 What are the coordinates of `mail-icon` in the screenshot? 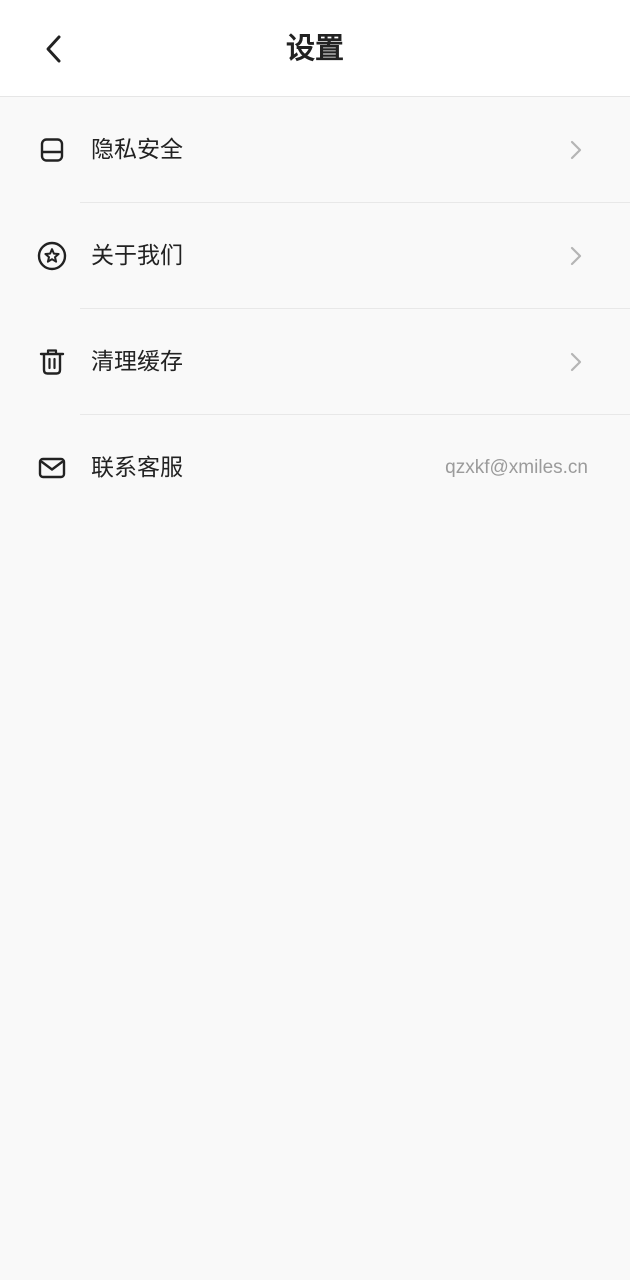 It's located at (52, 468).